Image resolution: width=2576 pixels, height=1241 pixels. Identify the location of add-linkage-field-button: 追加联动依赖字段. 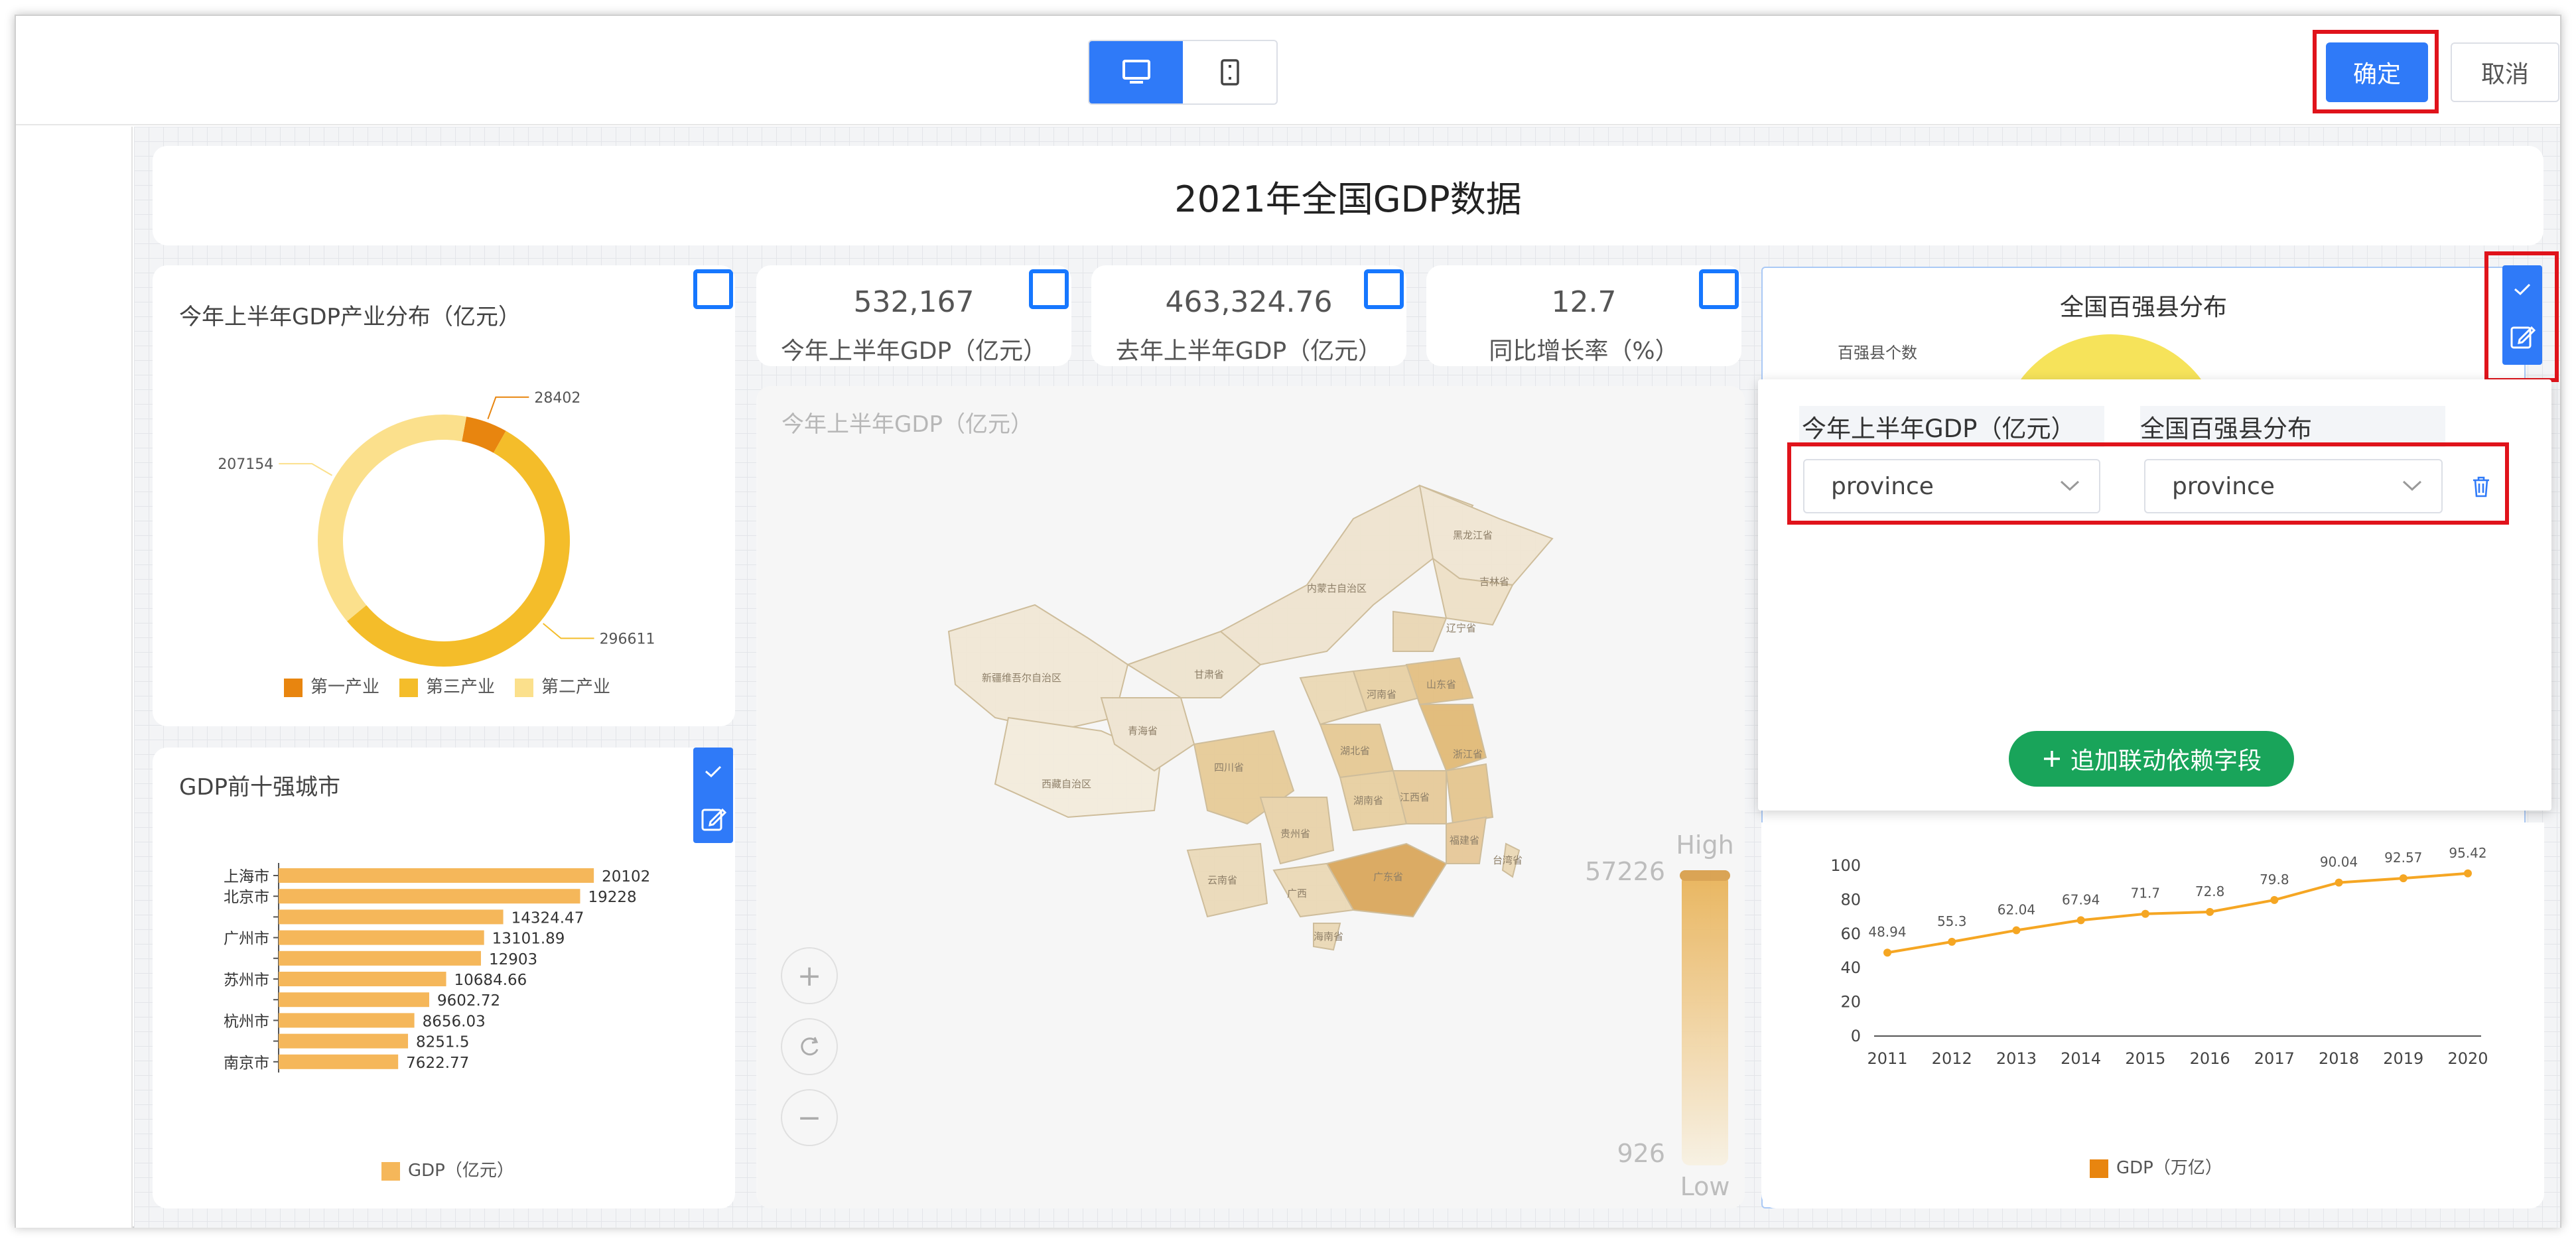
(2151, 759).